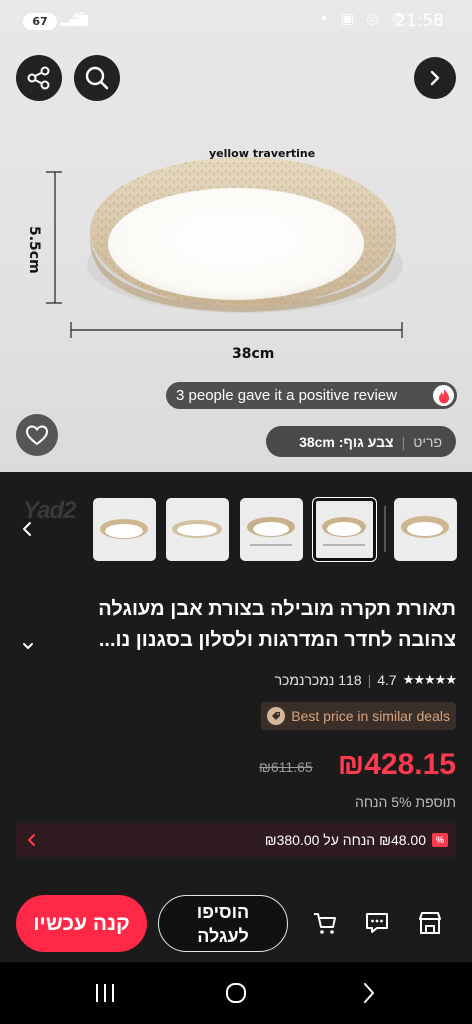 The height and width of the screenshot is (1024, 472). Describe the element at coordinates (345, 840) in the screenshot. I see `coupon-text: ₪48.00 הנחה על ₪380.00` at that location.